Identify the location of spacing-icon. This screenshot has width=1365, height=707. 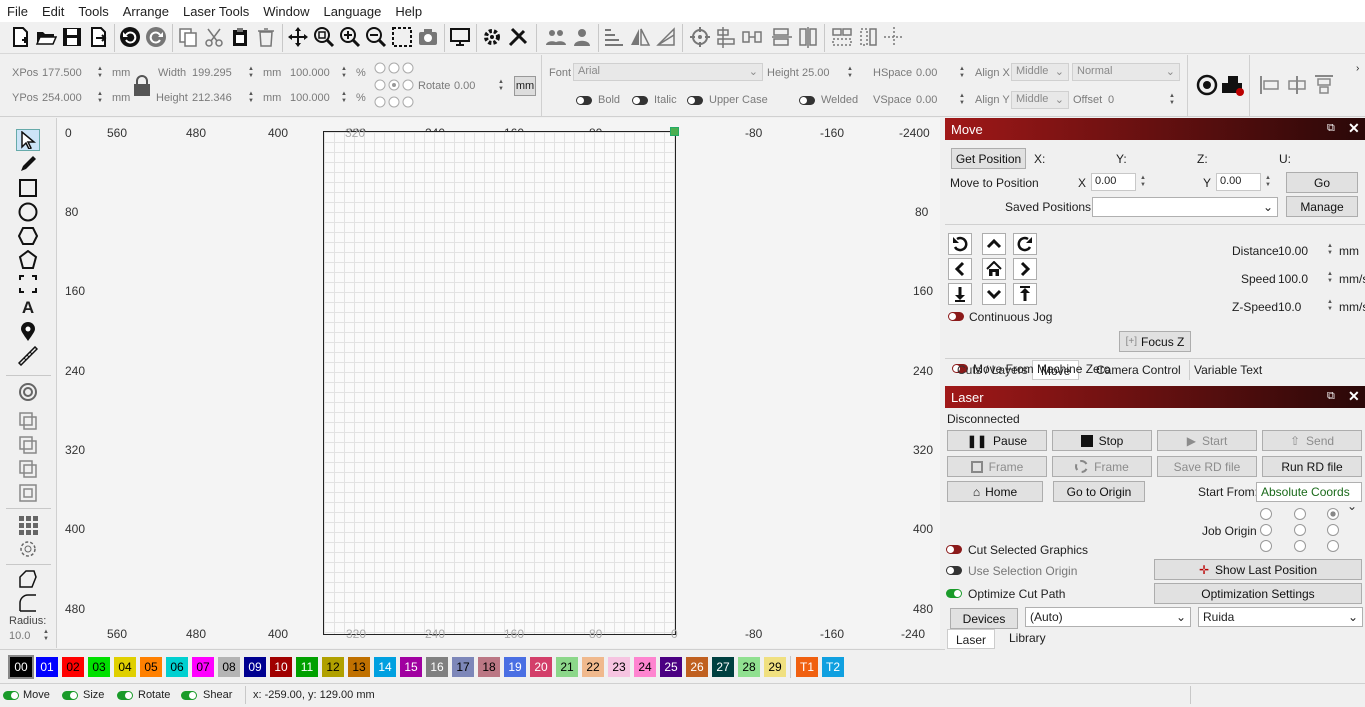
(782, 37).